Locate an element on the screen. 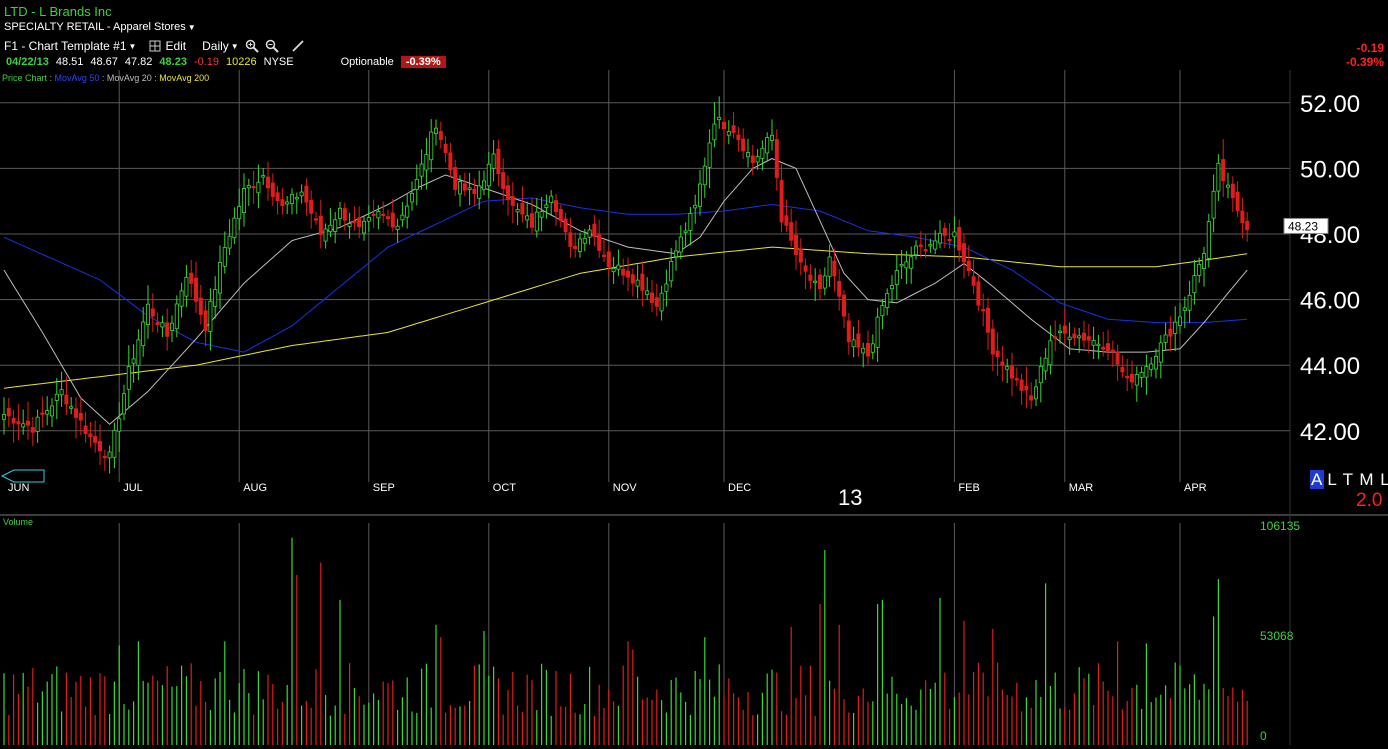  sector-label: SPECIALTY RETAIL - Apparel Stores is located at coordinates (95, 27).